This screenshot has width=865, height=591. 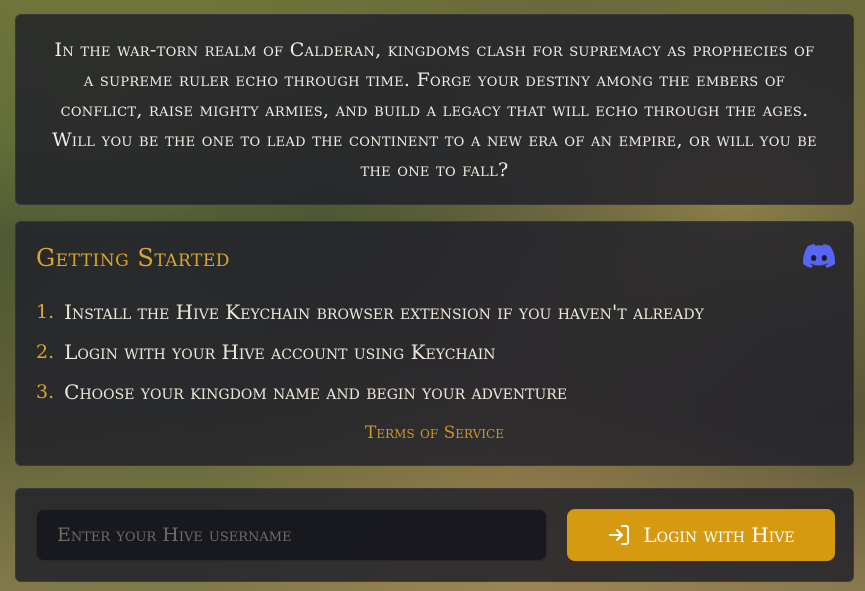 I want to click on terms-of-service-link: Terms of Service, so click(x=434, y=433).